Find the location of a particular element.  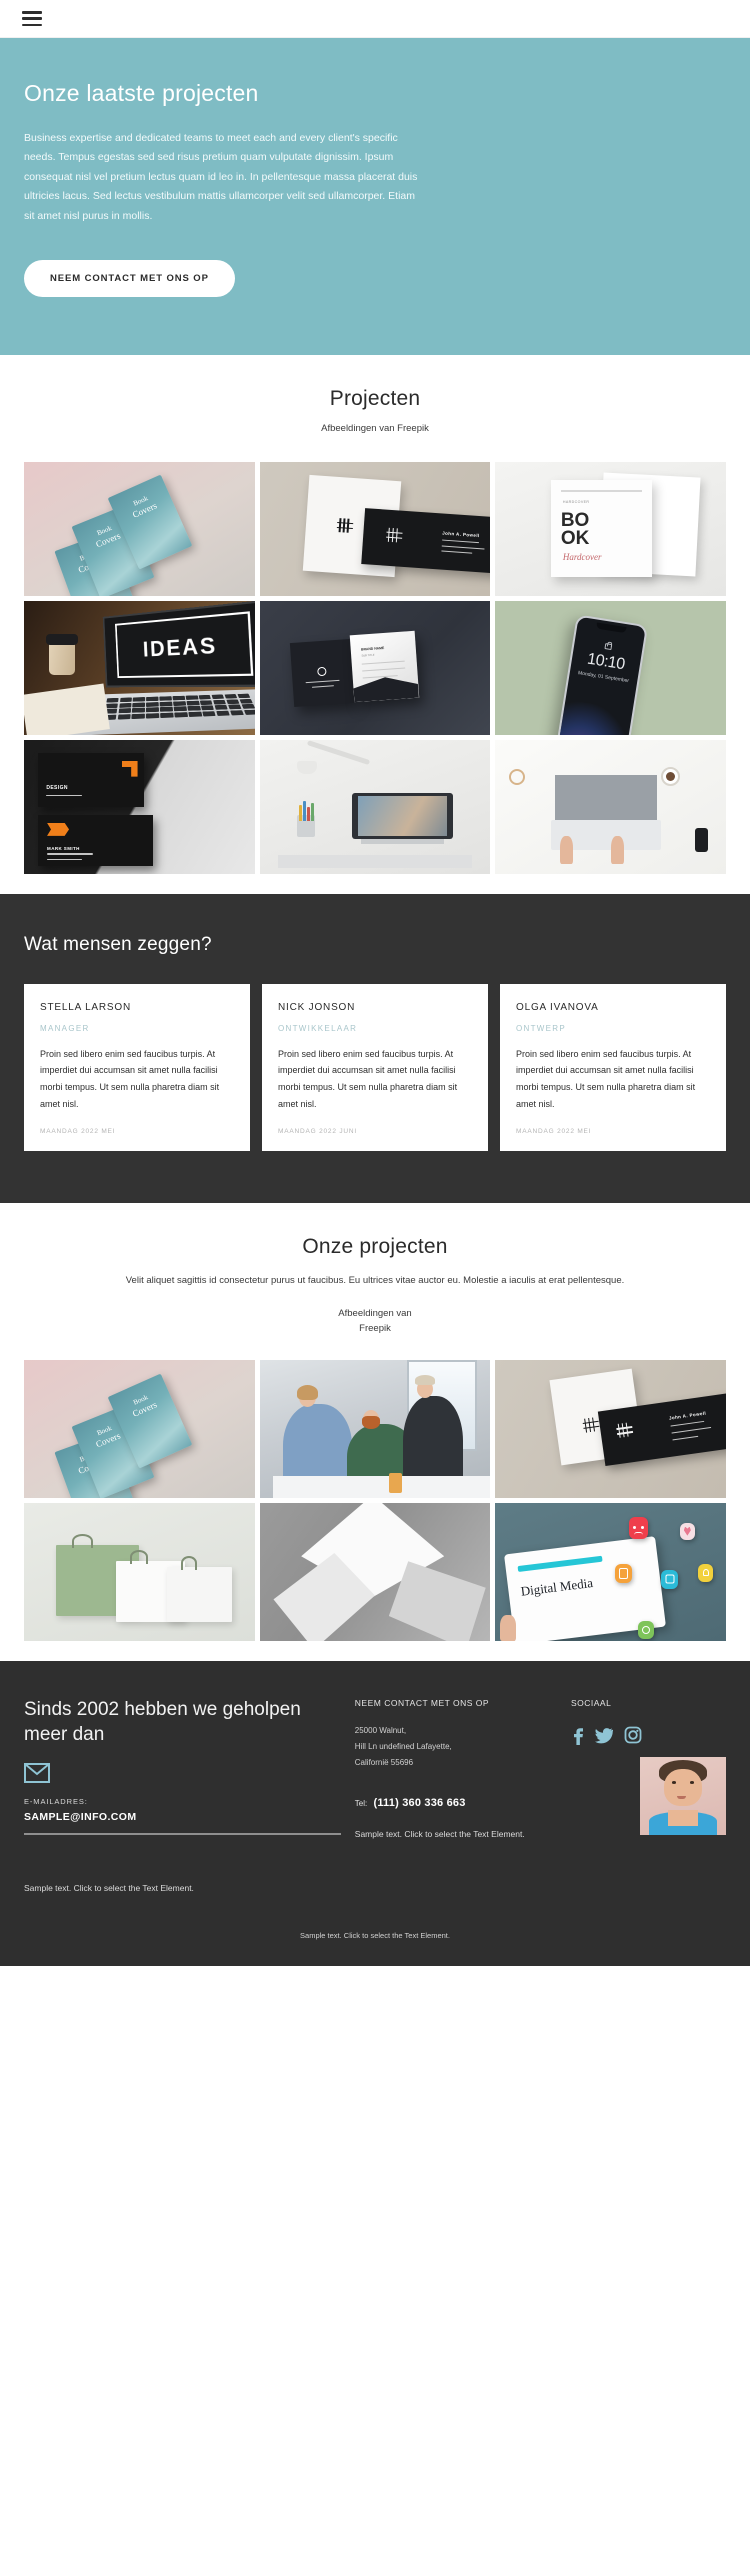

our-projects-title: Onze projecten is located at coordinates (375, 1247).